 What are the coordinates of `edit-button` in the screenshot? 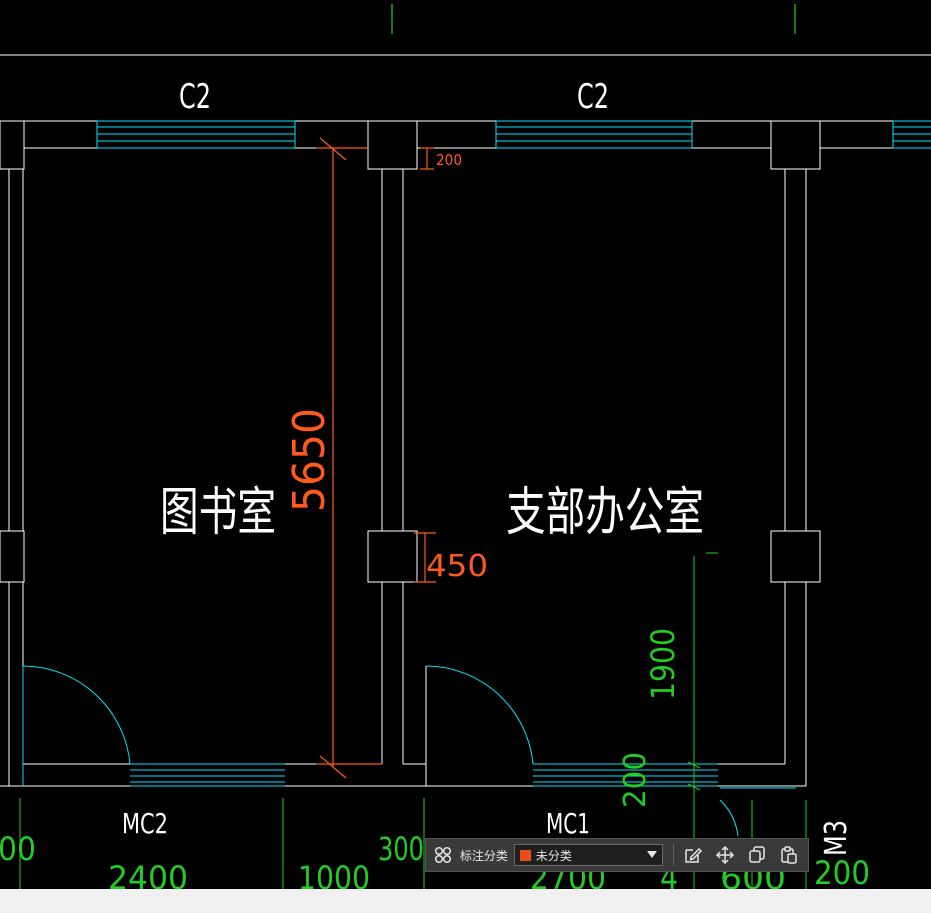 It's located at (693, 855).